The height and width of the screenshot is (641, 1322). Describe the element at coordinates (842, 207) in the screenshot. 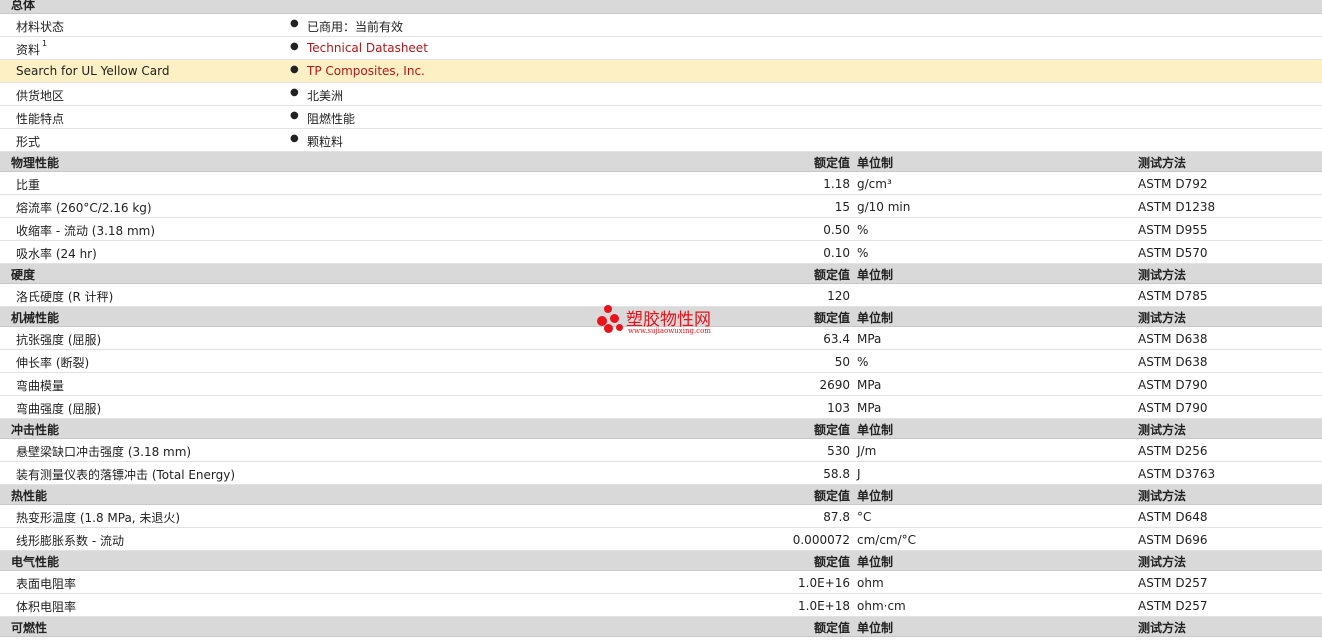

I see `property-value: 15` at that location.